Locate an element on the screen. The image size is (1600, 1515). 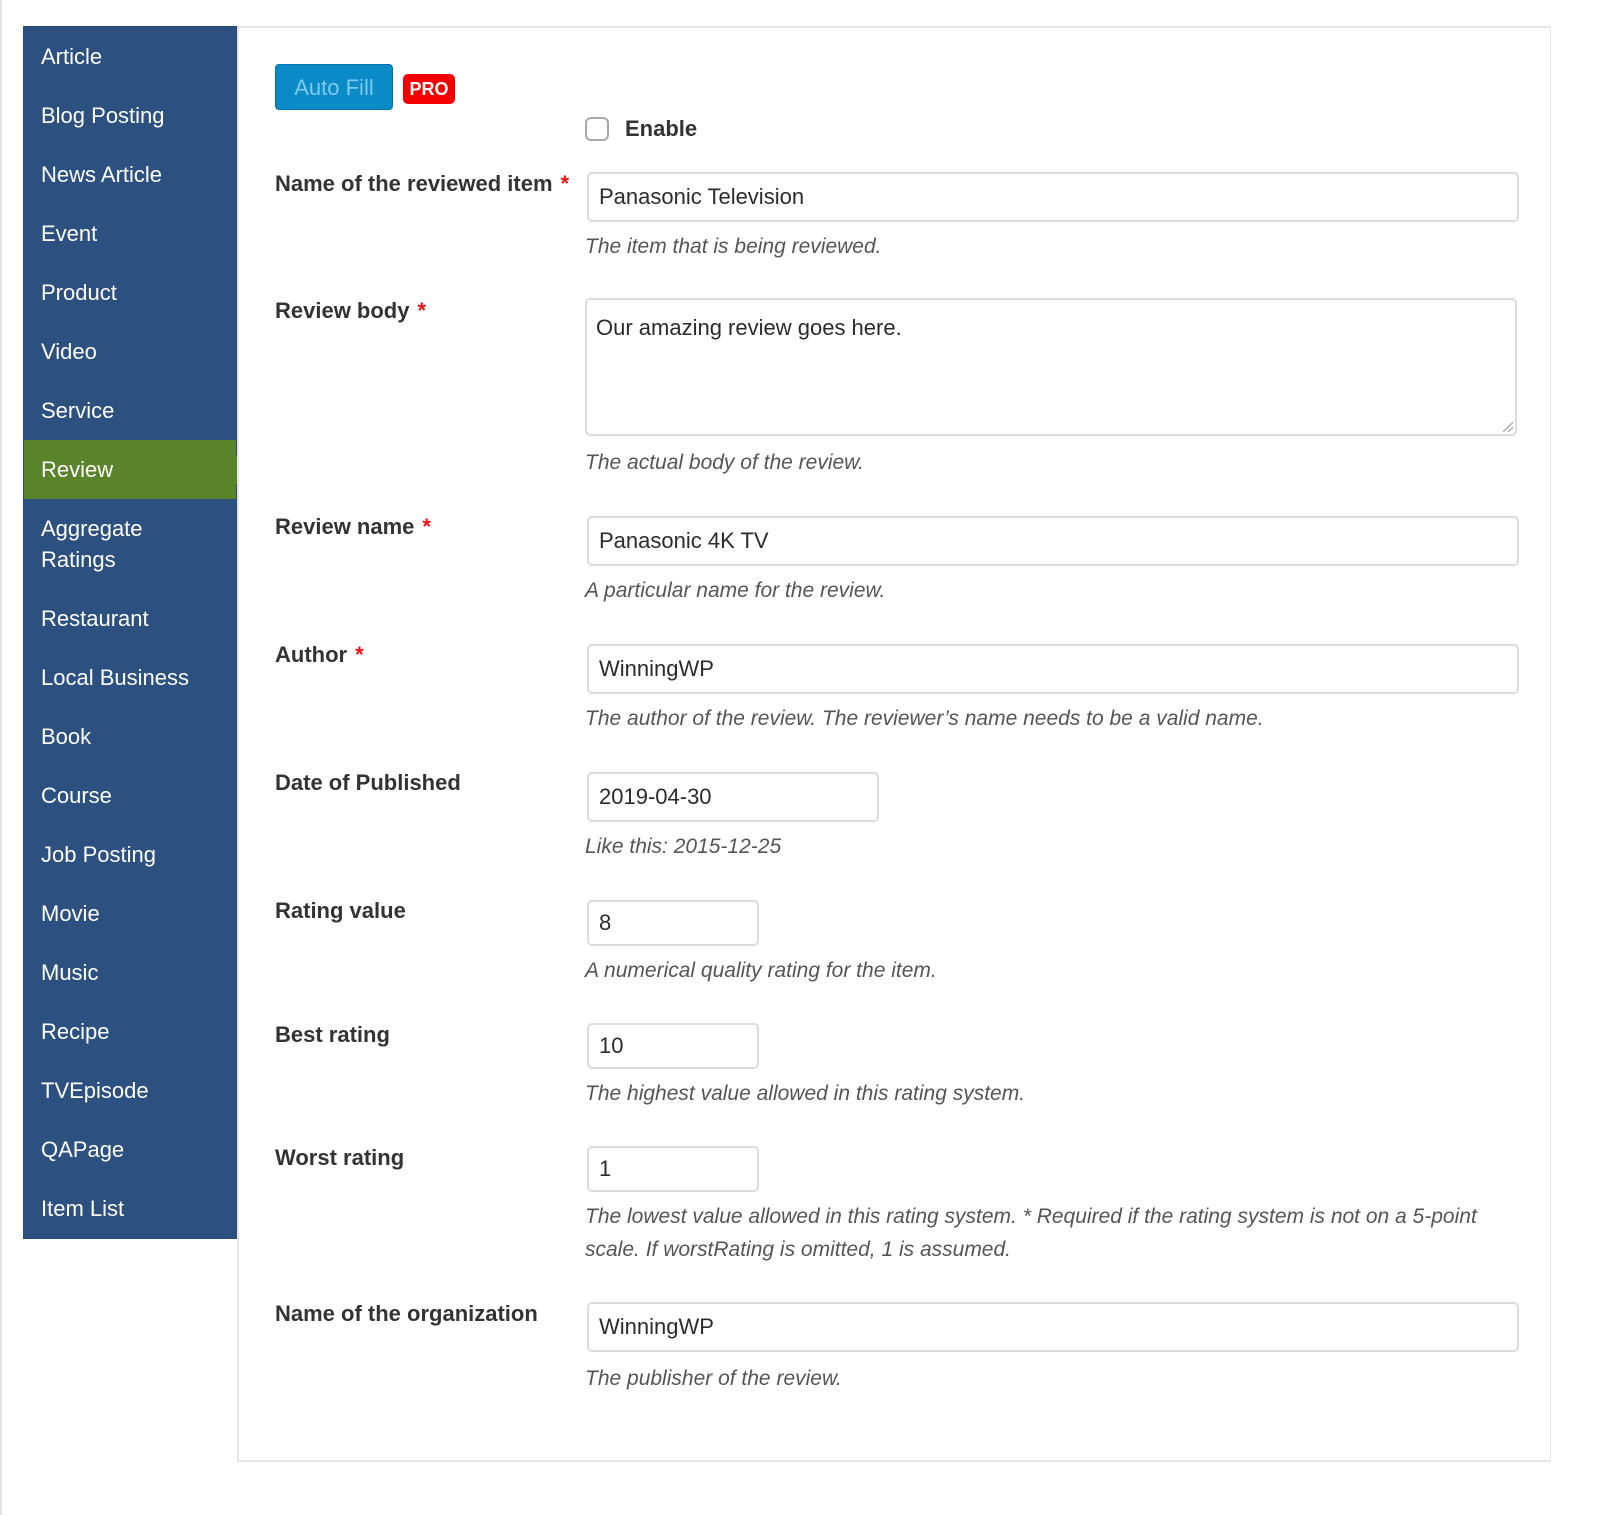
sidebar-item-product: Product is located at coordinates (130, 292).